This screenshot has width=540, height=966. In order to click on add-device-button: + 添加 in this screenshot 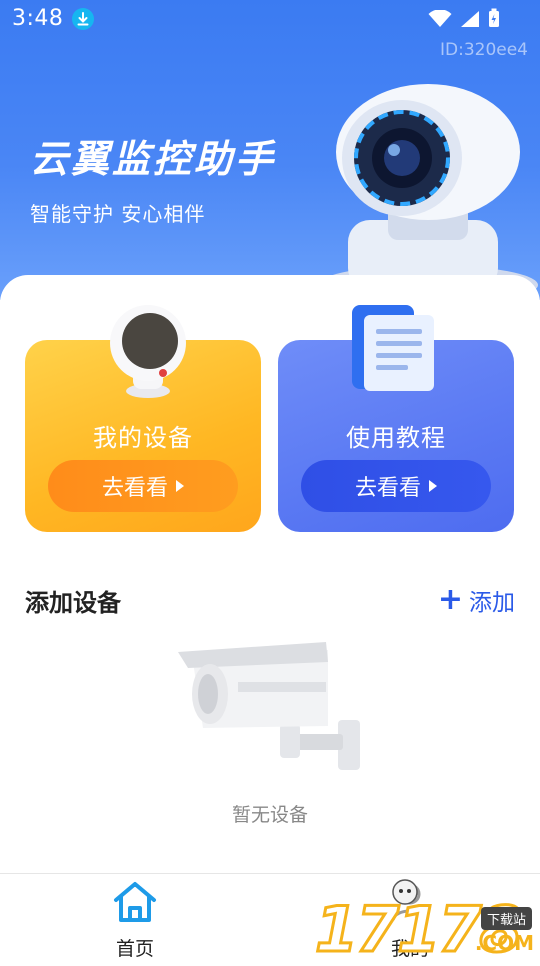, I will do `click(476, 600)`.